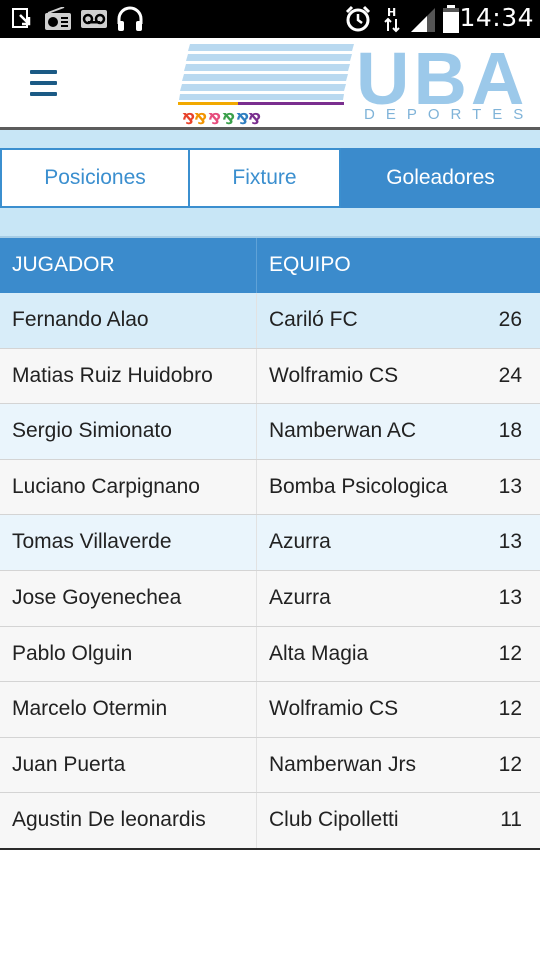 The width and height of the screenshot is (540, 960). What do you see at coordinates (94, 19) in the screenshot?
I see `voicemail-icon` at bounding box center [94, 19].